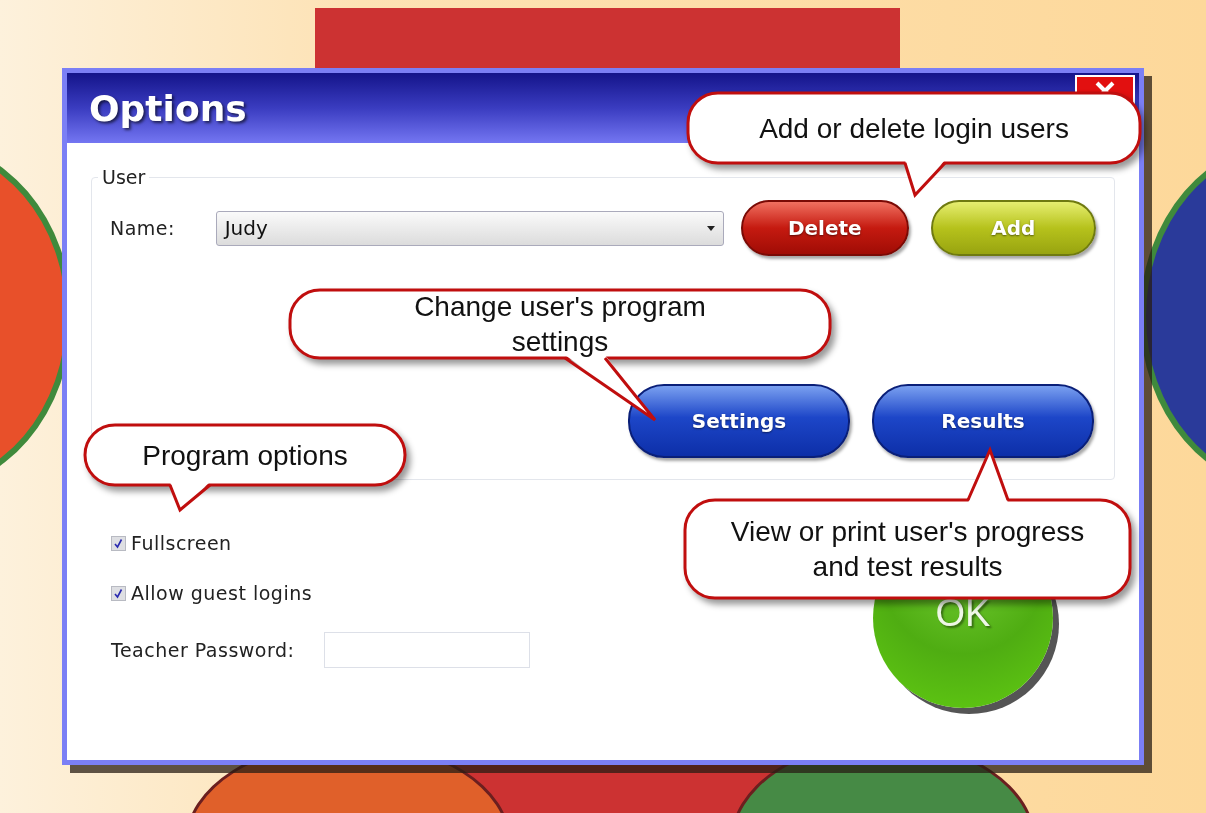  I want to click on callout-text: Add or delete login users, so click(914, 128).